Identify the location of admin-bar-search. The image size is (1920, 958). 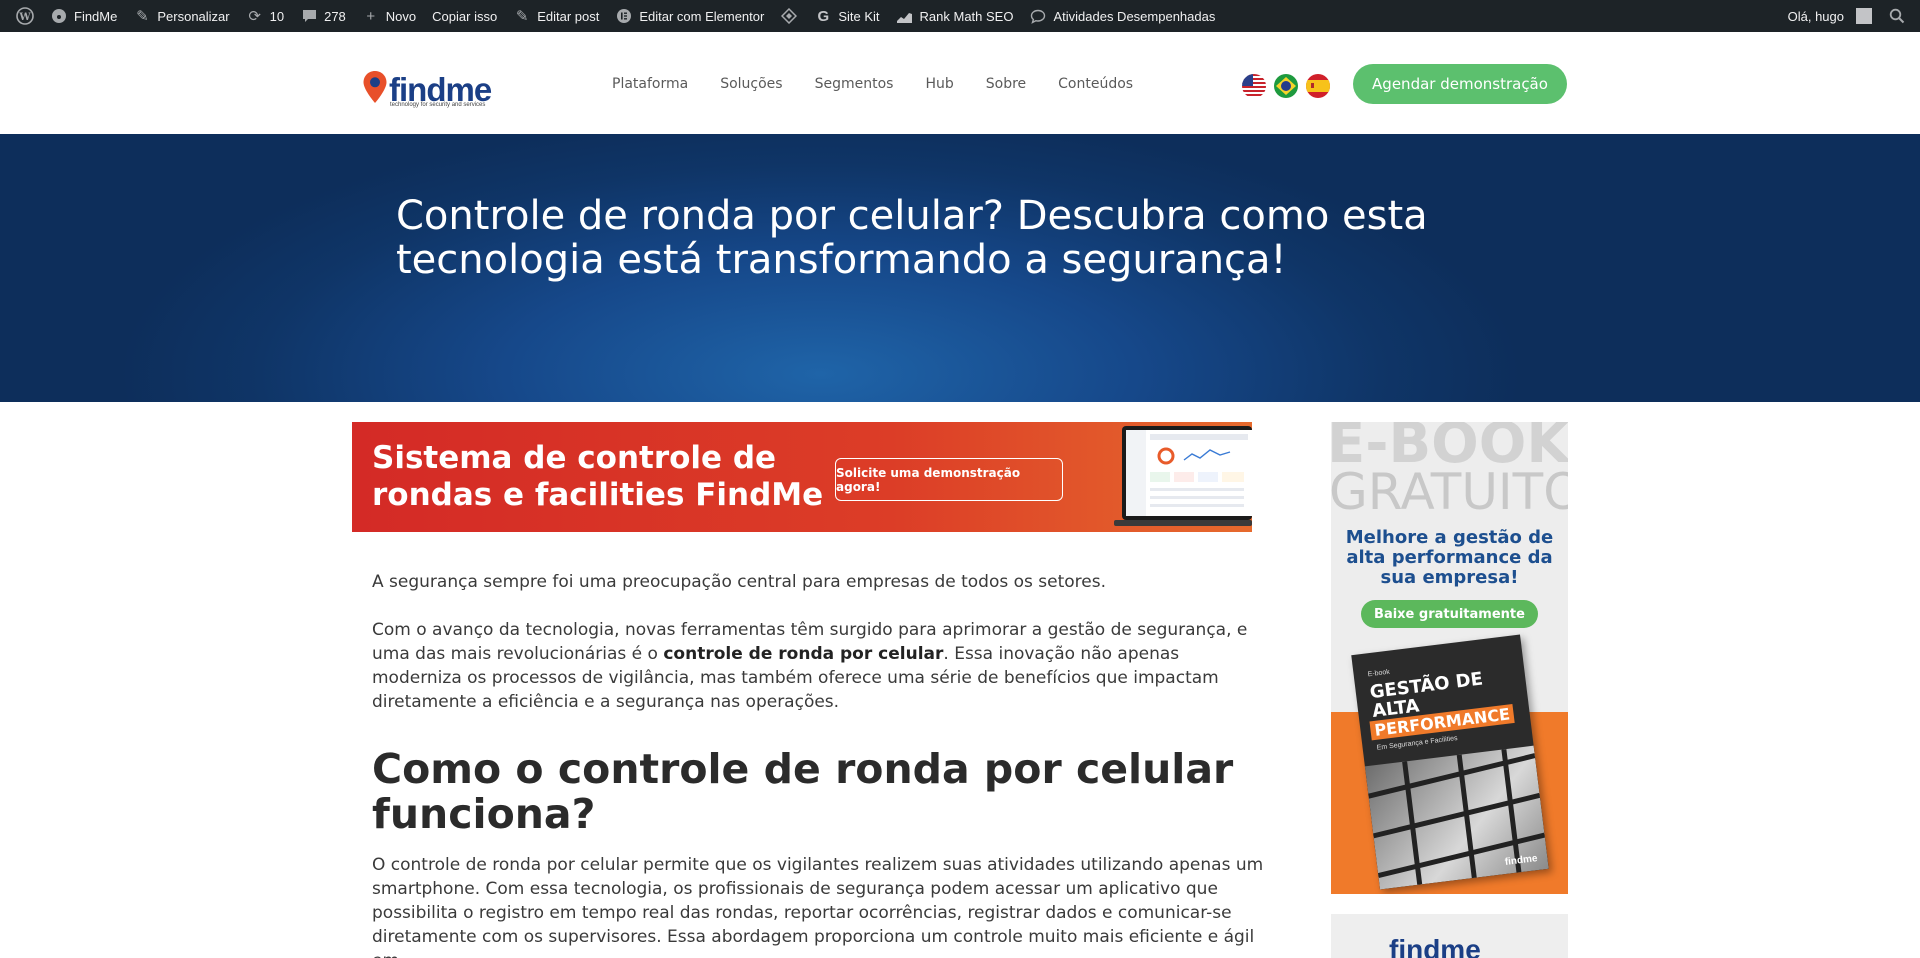
(1897, 16).